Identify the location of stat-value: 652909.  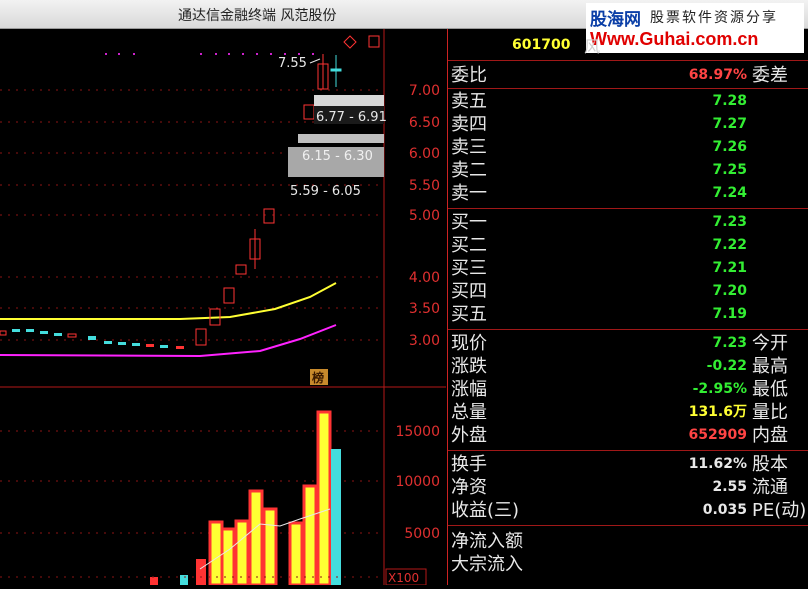
(717, 435).